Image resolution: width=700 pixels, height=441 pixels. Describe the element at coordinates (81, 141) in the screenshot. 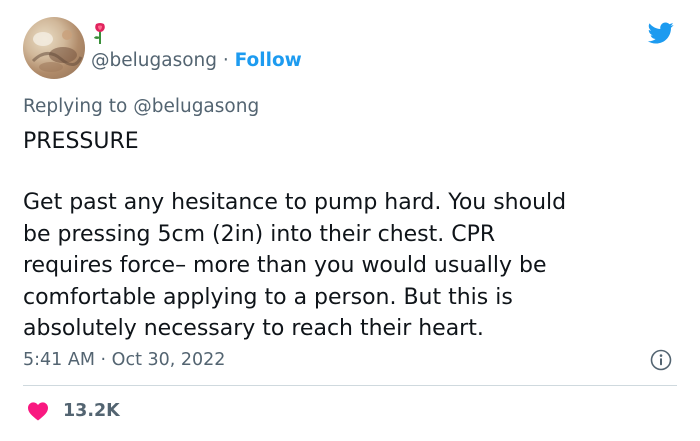

I see `tweet-headline: PRESSURE` at that location.